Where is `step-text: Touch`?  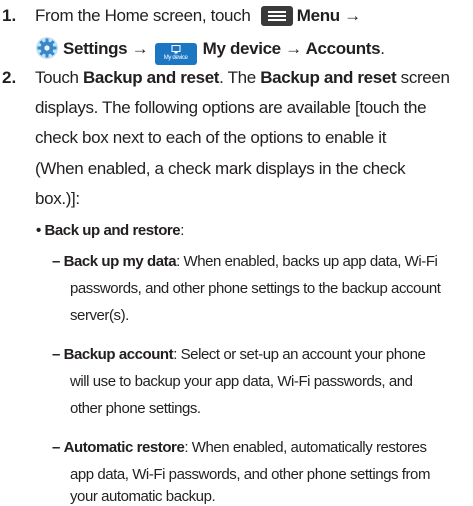 step-text: Touch is located at coordinates (59, 77).